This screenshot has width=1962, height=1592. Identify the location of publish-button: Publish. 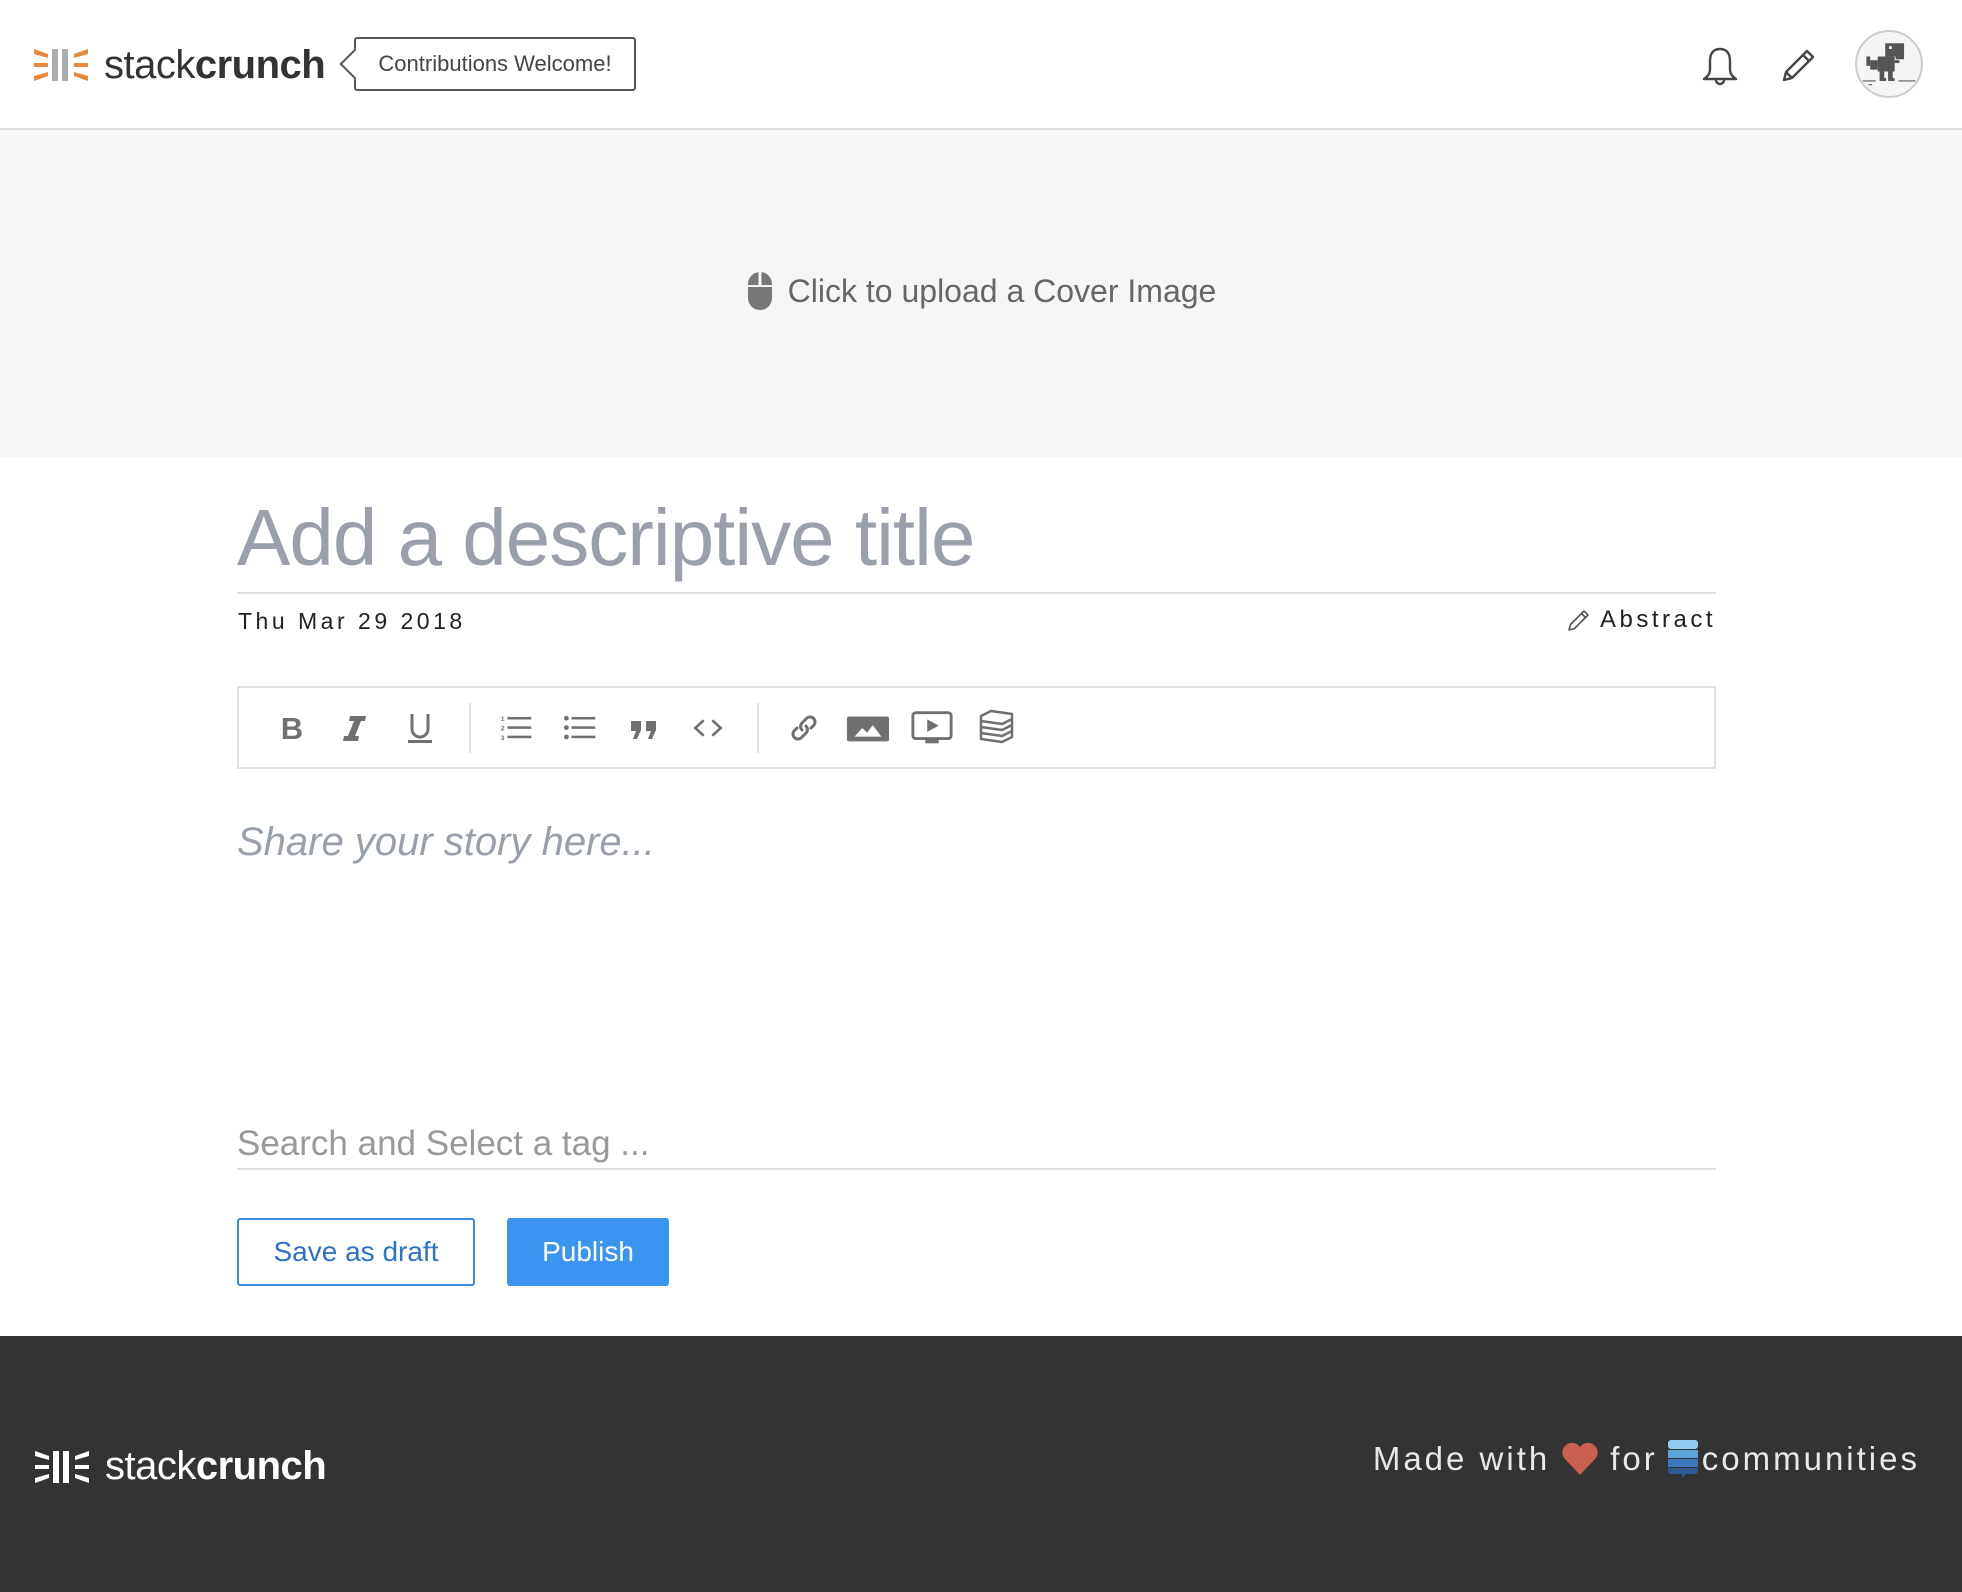
(588, 1252).